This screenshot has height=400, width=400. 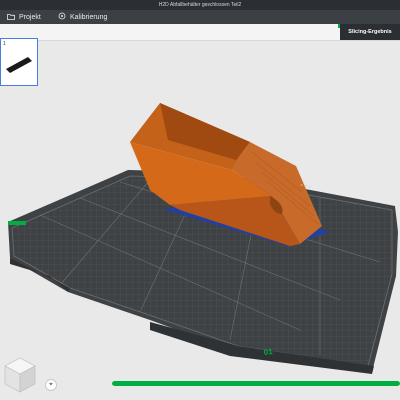 I want to click on target-icon, so click(x=62, y=17).